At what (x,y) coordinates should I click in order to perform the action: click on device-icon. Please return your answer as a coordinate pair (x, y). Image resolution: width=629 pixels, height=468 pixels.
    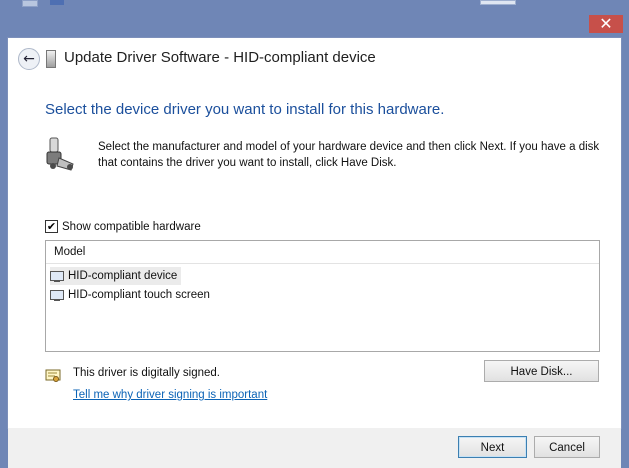
    Looking at the image, I should click on (51, 59).